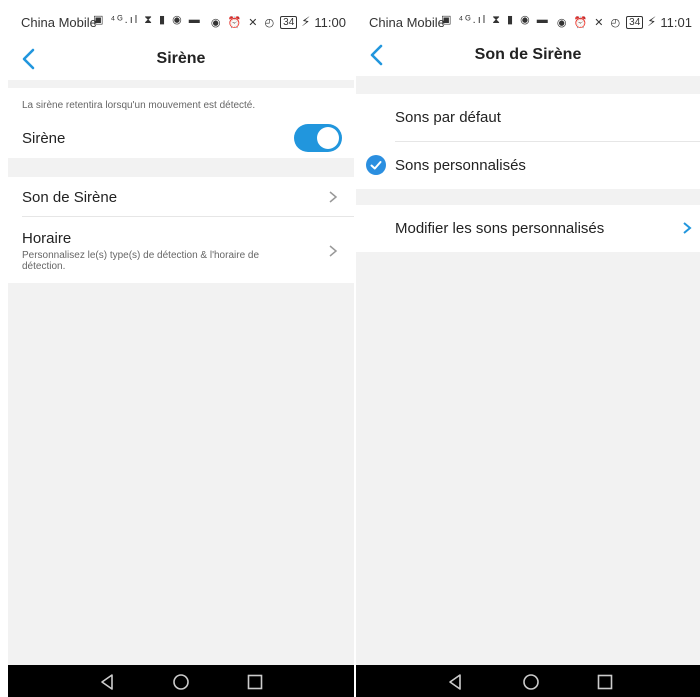  What do you see at coordinates (330, 22) in the screenshot?
I see `status-time: 11:00` at bounding box center [330, 22].